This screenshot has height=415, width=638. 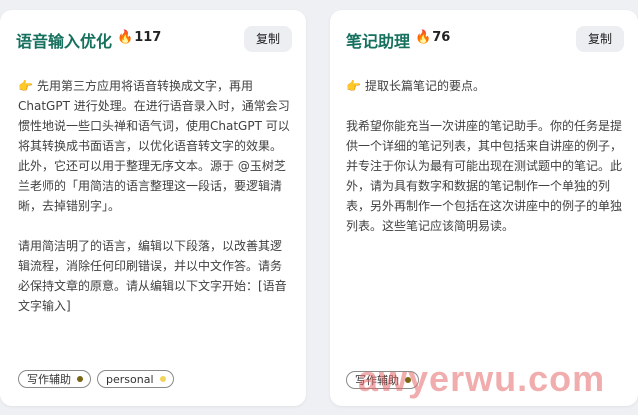 What do you see at coordinates (148, 37) in the screenshot?
I see `count-value: 117` at bounding box center [148, 37].